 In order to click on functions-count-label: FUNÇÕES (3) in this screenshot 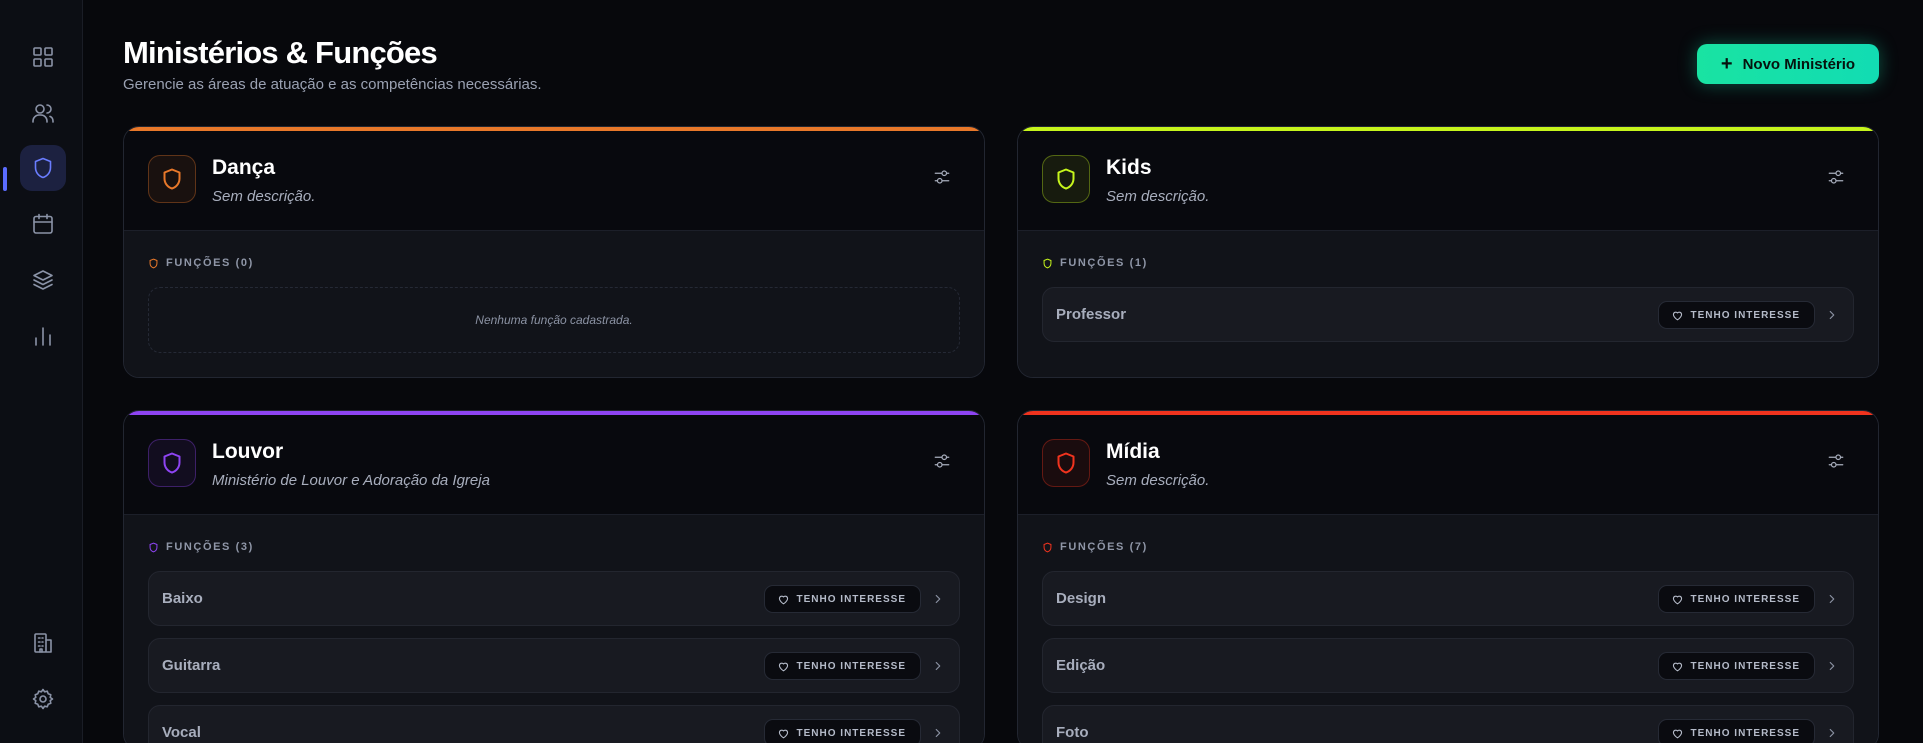, I will do `click(210, 547)`.